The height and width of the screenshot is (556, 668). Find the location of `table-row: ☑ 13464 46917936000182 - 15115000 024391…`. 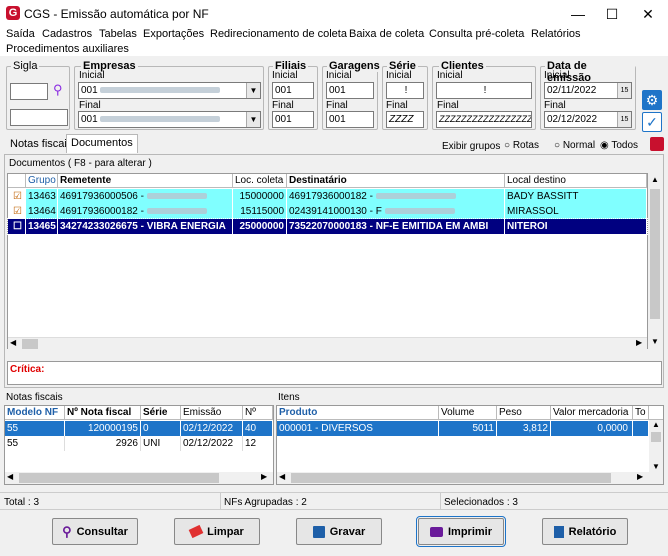

table-row: ☑ 13464 46917936000182 - 15115000 024391… is located at coordinates (327, 211).